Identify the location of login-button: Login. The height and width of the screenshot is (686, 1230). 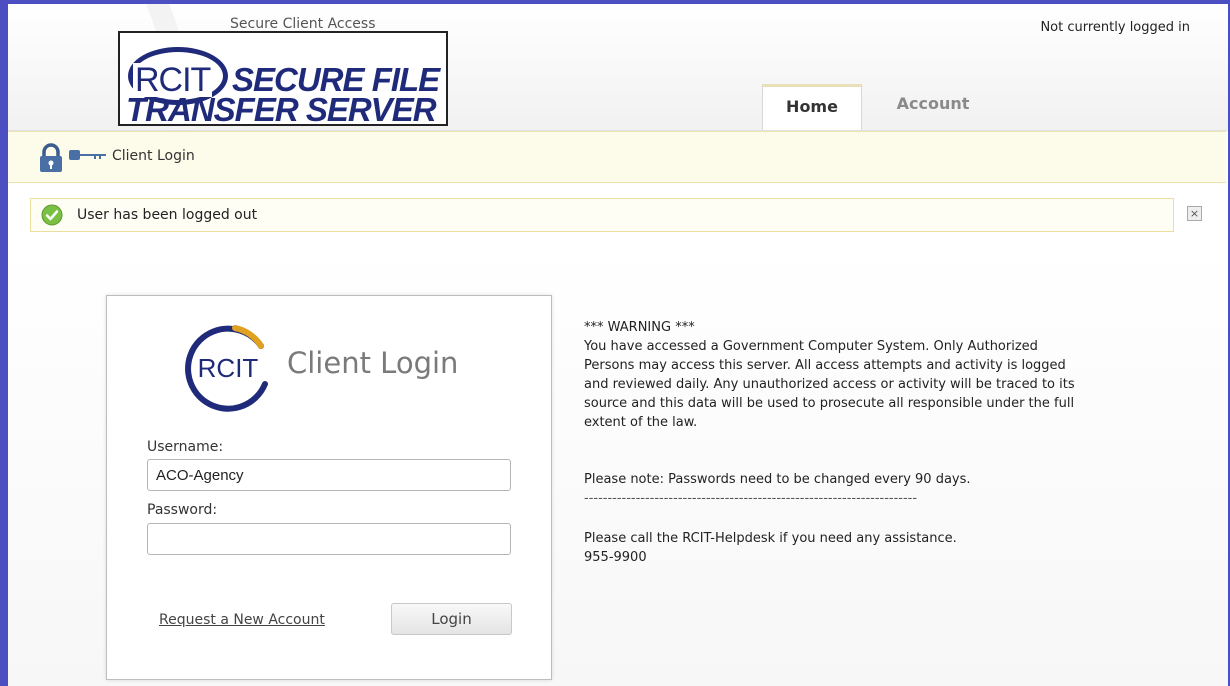
(451, 619).